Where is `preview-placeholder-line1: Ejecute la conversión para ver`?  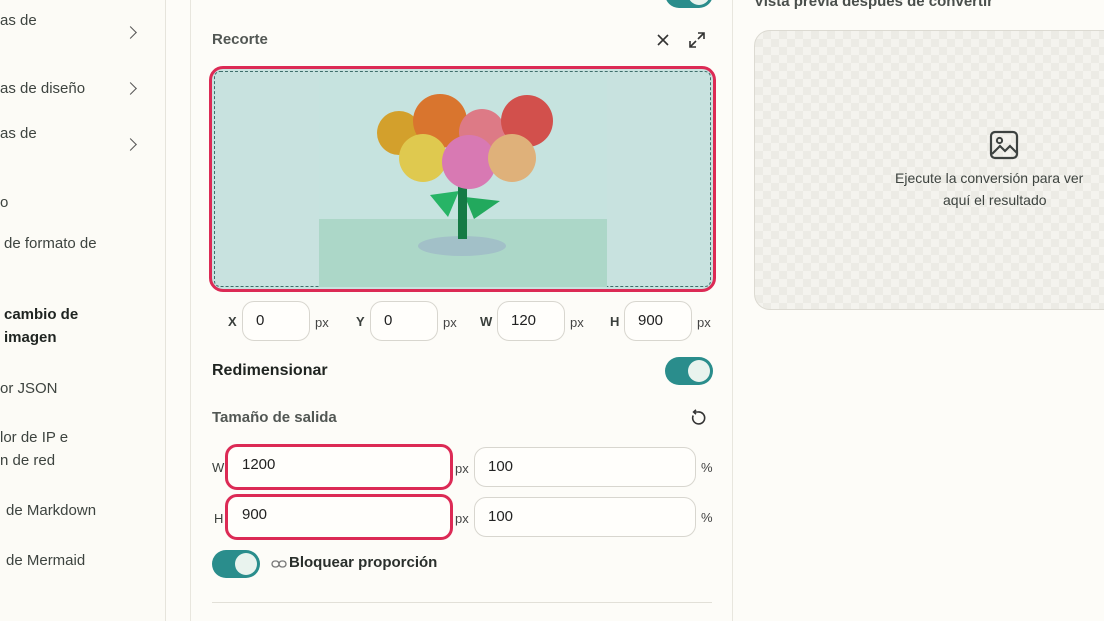 preview-placeholder-line1: Ejecute la conversión para ver is located at coordinates (989, 178).